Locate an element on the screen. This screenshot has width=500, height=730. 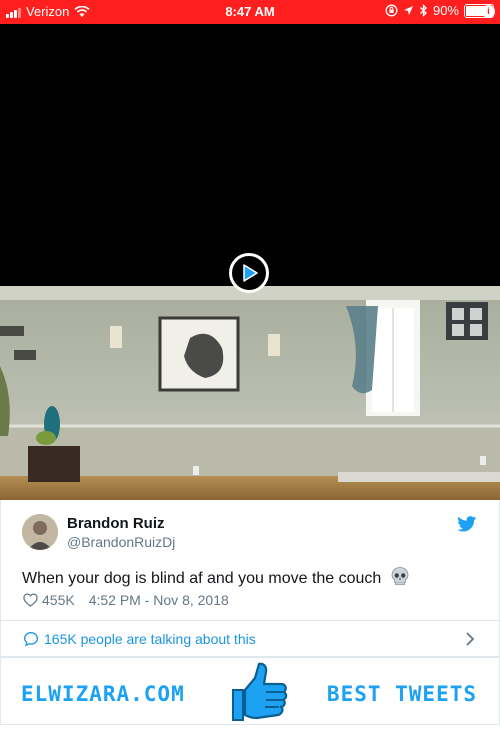
lock-rotation-icon is located at coordinates (391, 10).